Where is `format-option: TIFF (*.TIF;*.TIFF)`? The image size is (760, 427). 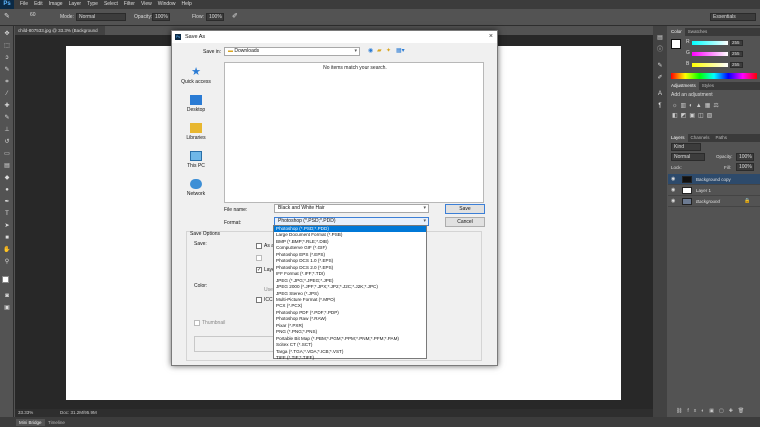 format-option: TIFF (*.TIF;*.TIFF) is located at coordinates (350, 357).